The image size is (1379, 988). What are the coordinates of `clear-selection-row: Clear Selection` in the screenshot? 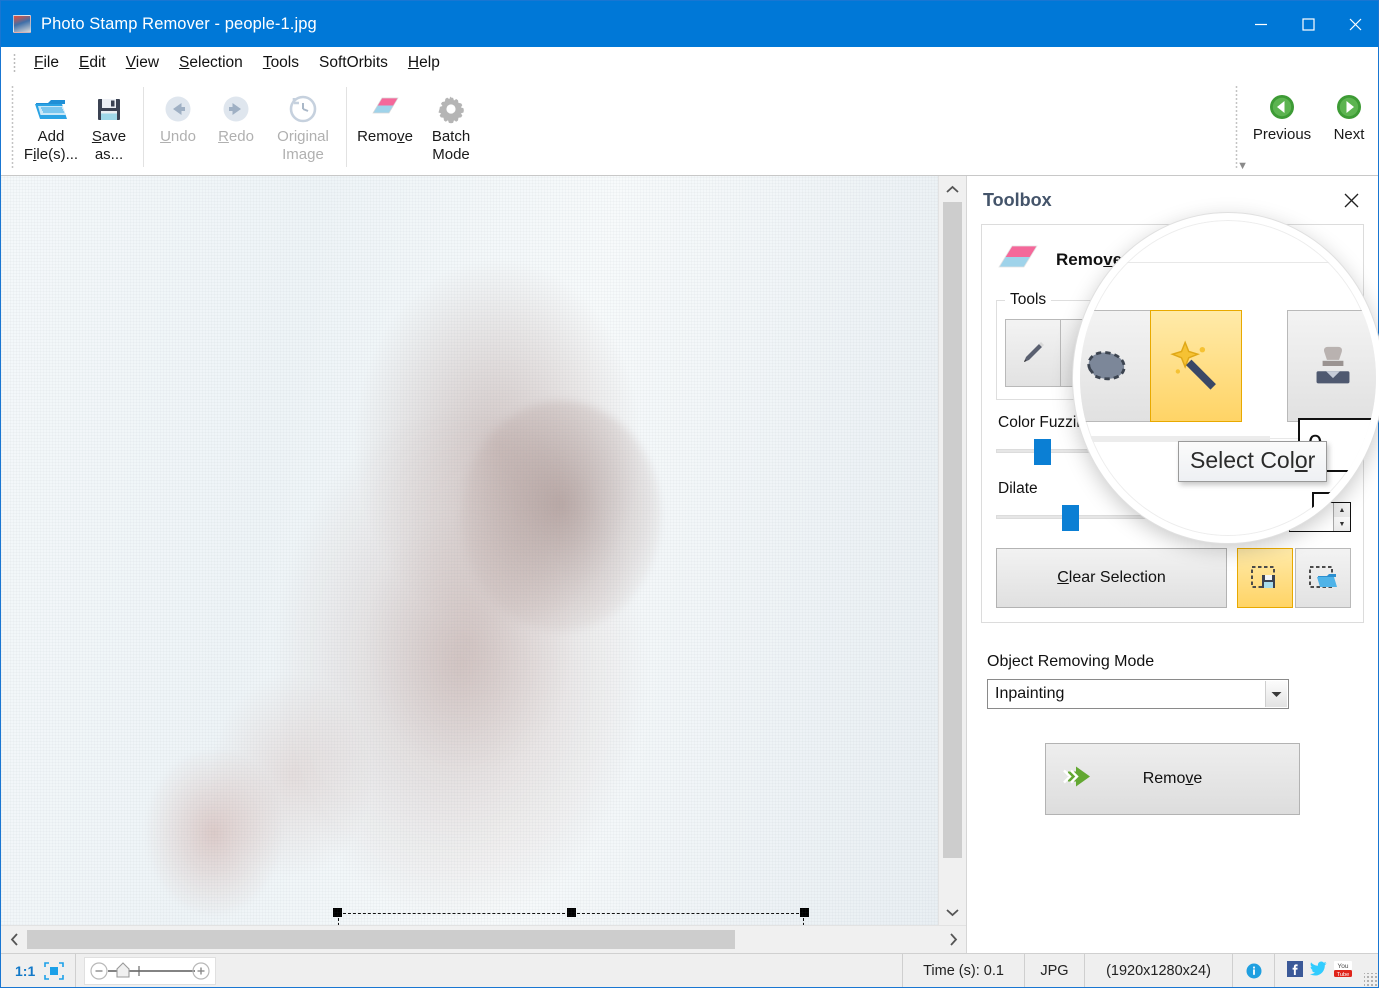 It's located at (1173, 578).